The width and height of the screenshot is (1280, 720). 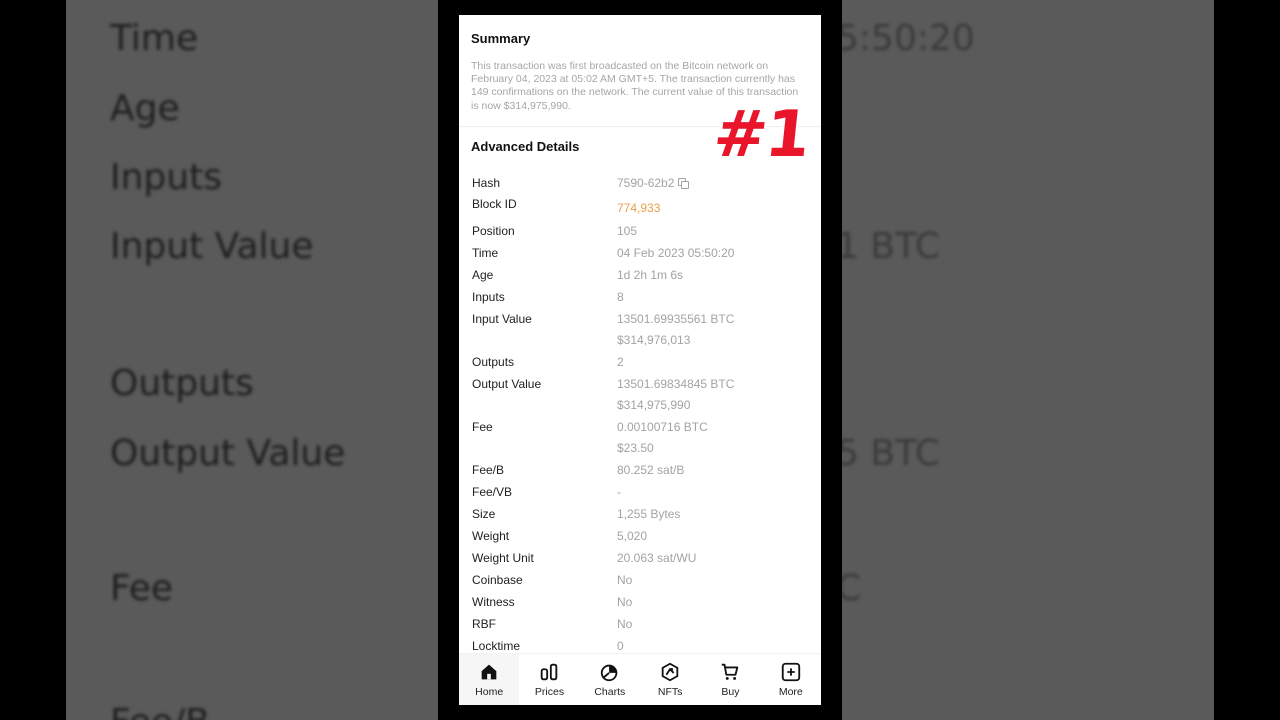 I want to click on bg-fragment: 5:50:20, so click(x=908, y=38).